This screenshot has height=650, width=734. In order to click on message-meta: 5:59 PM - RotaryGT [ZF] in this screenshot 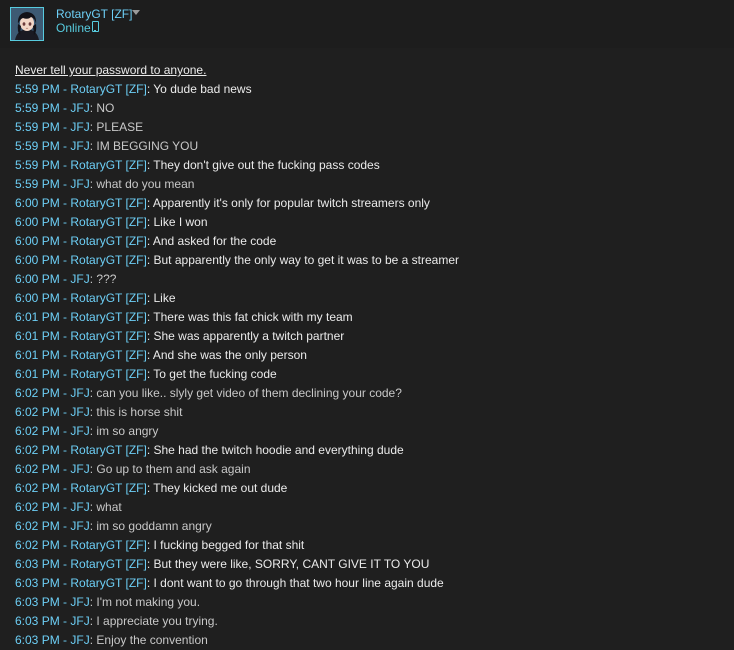, I will do `click(81, 165)`.